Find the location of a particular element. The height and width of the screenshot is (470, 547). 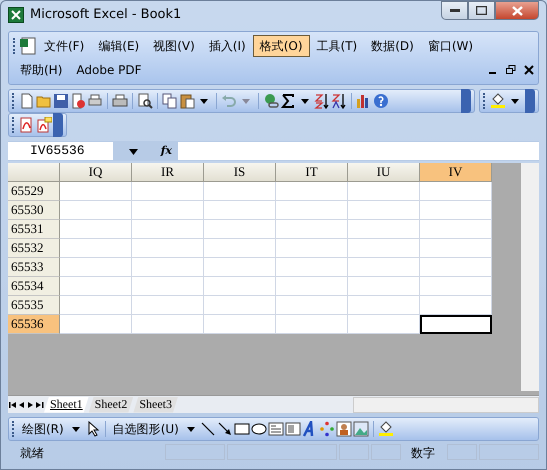

column-header: IS is located at coordinates (240, 172).